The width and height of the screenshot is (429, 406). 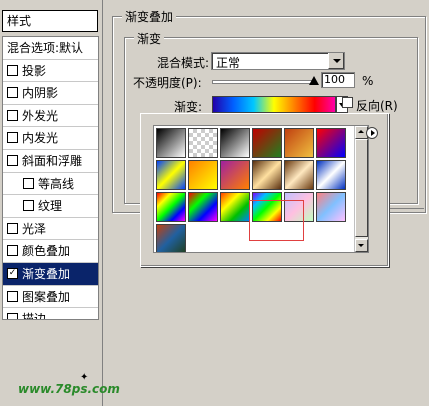 I want to click on reverse-label: 反向(R), so click(x=377, y=105).